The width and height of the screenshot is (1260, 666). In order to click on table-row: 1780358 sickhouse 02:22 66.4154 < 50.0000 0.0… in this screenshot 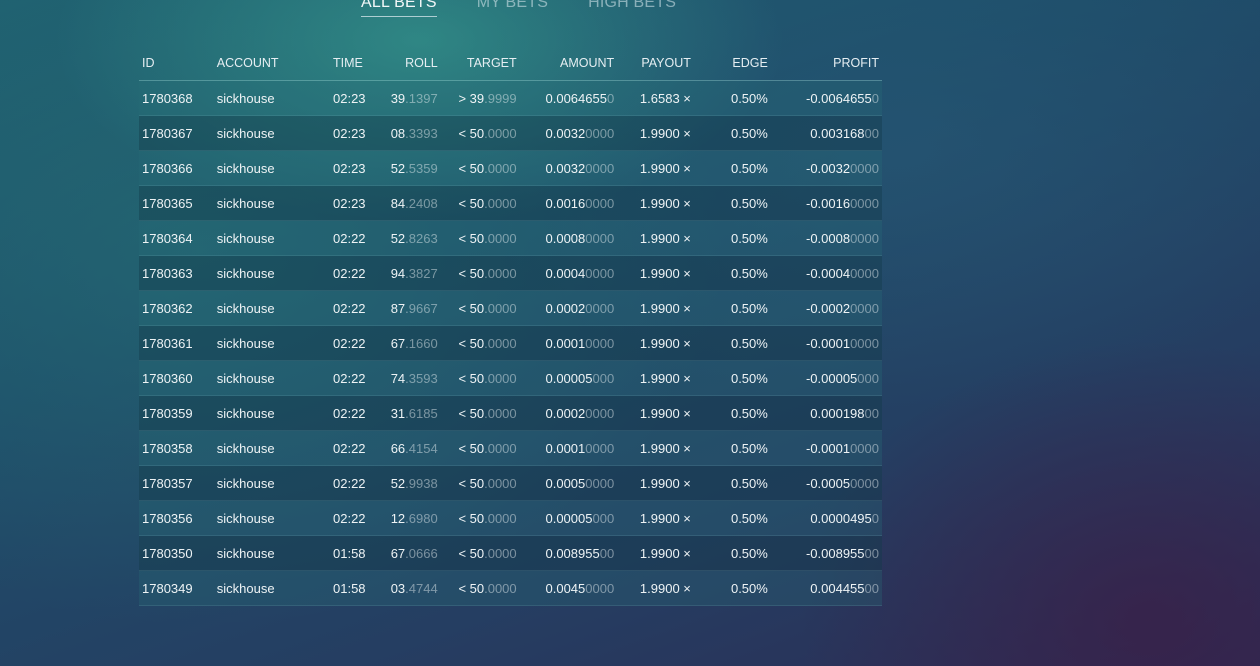, I will do `click(510, 448)`.